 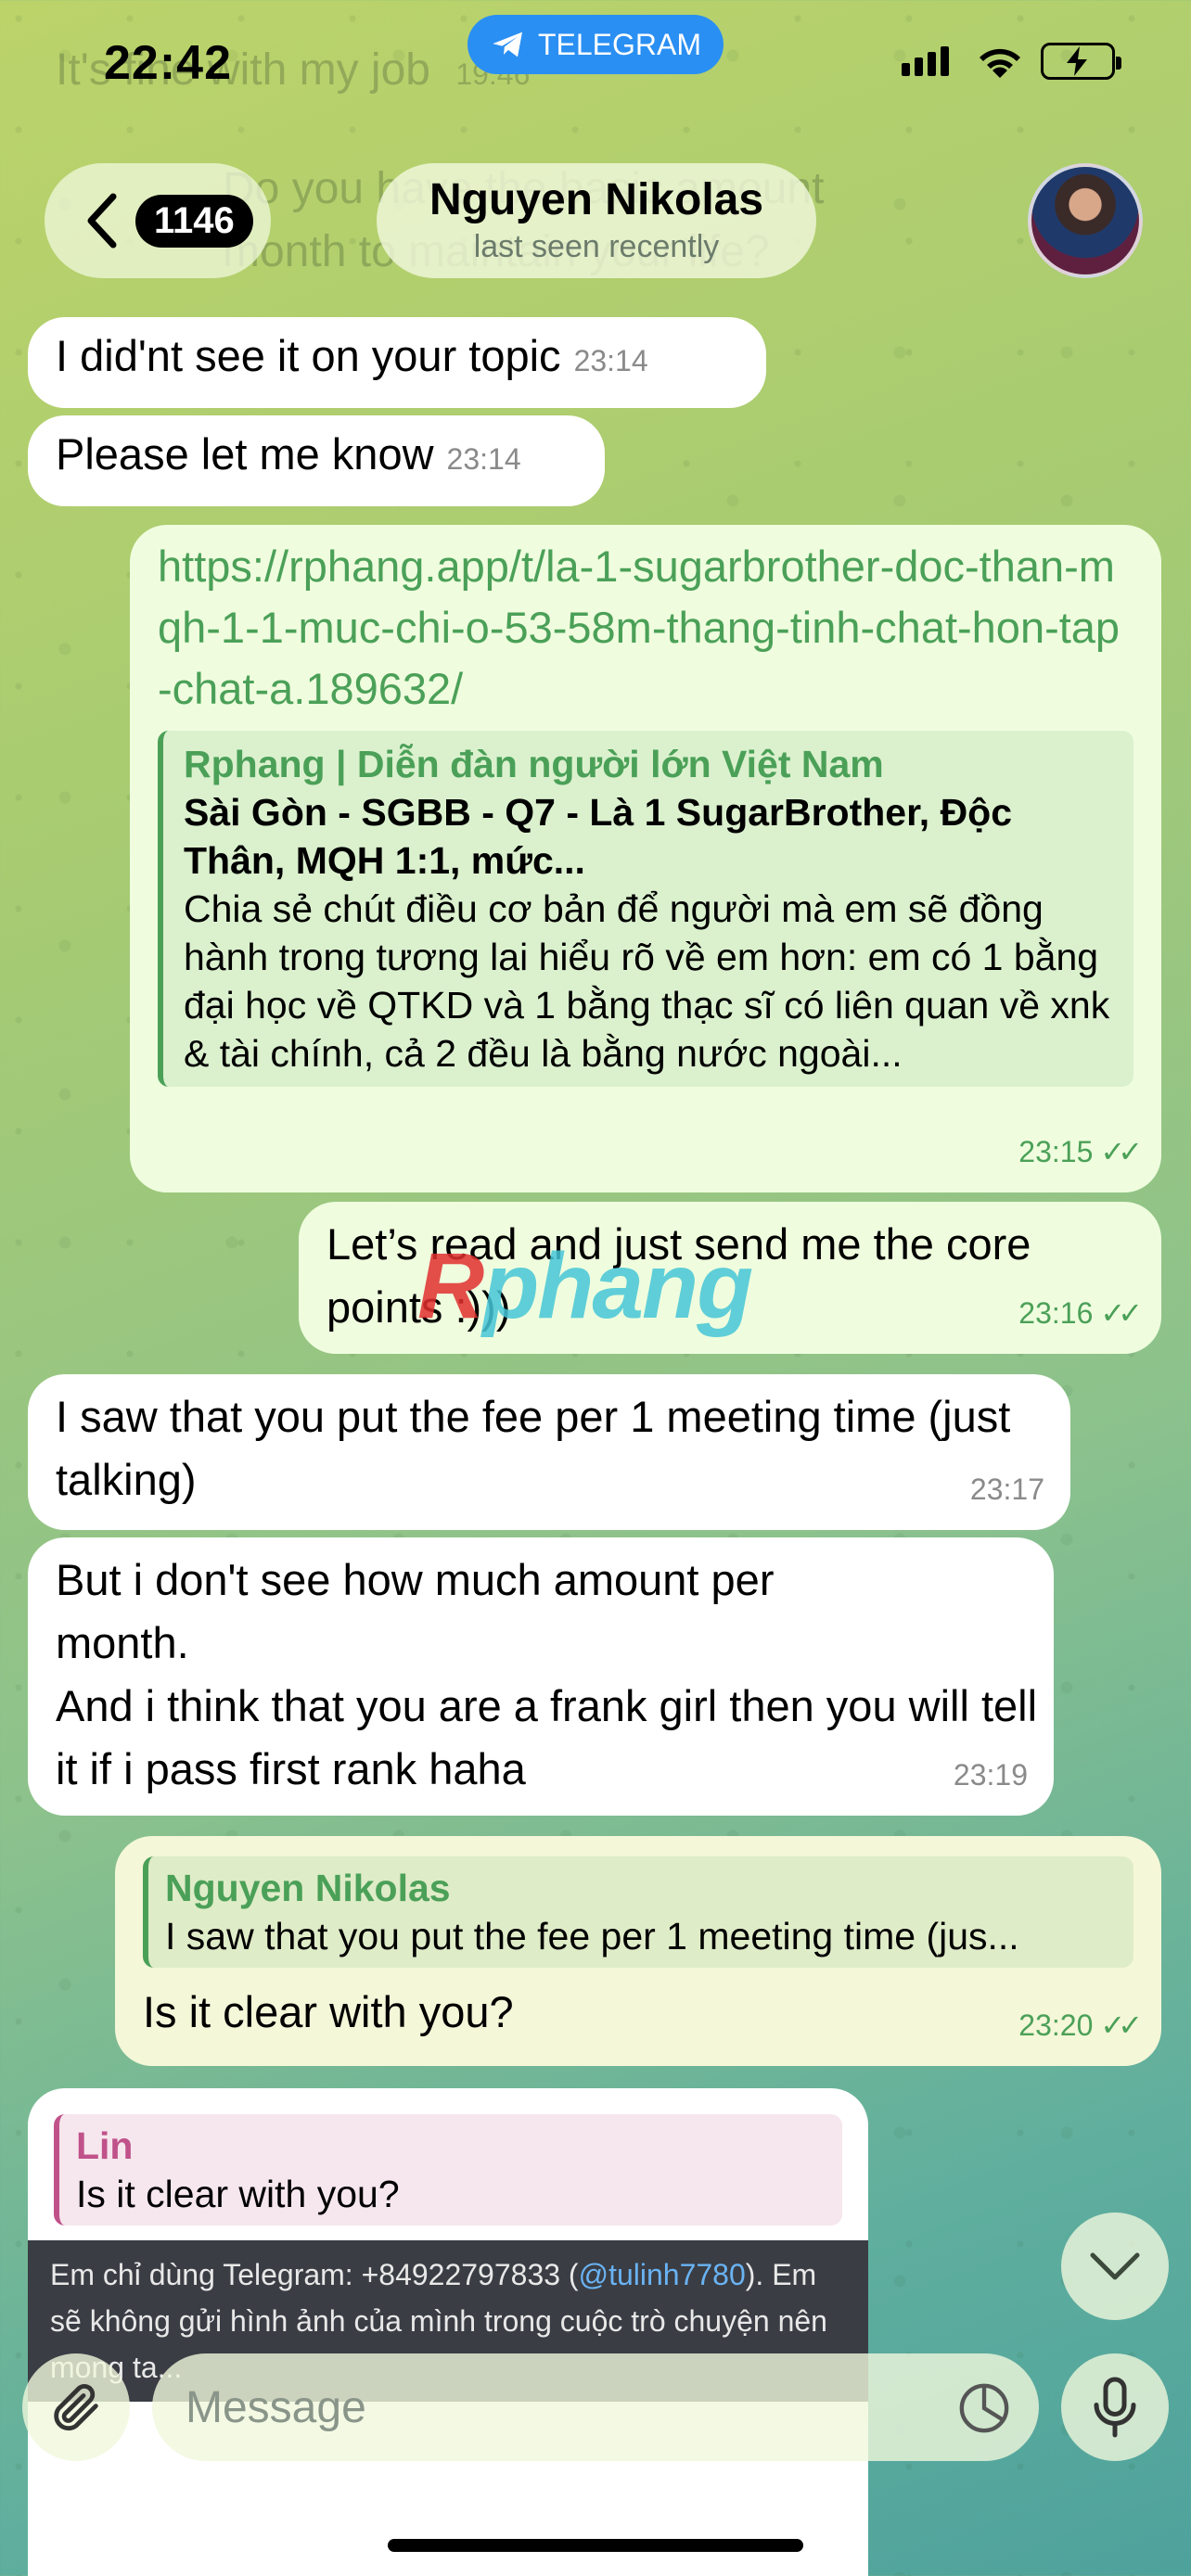 I want to click on contact-status: last seen recently, so click(x=597, y=246).